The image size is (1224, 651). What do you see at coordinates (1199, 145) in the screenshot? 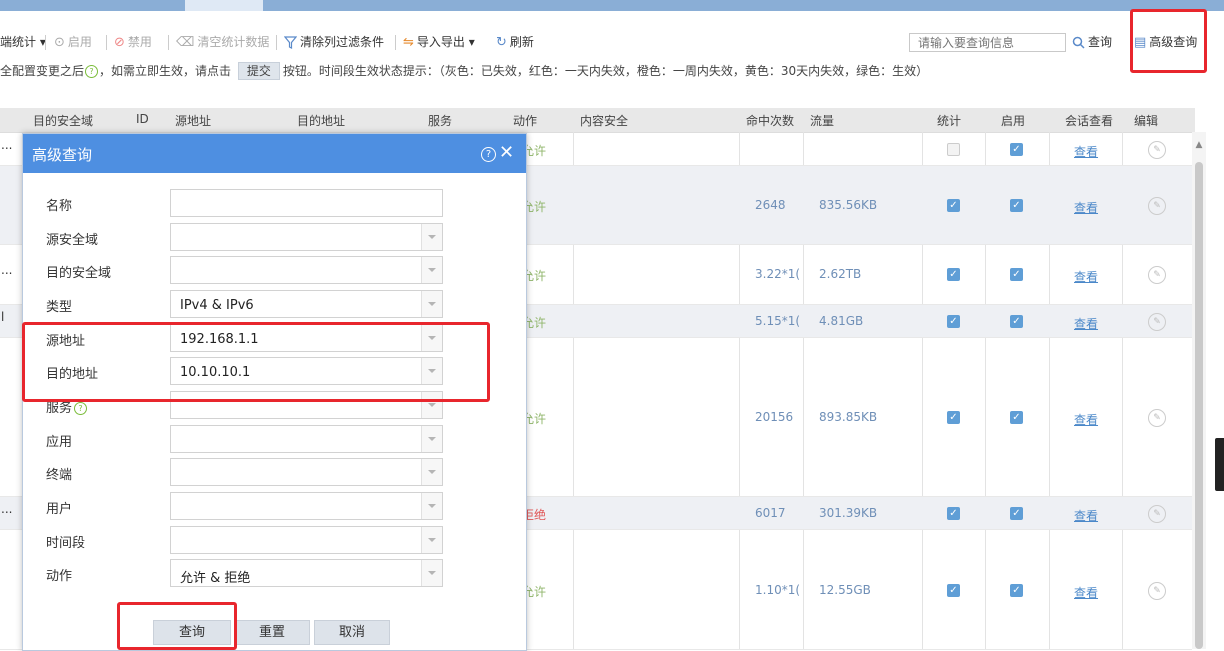
I see `scroll-up-arrow: ▲` at bounding box center [1199, 145].